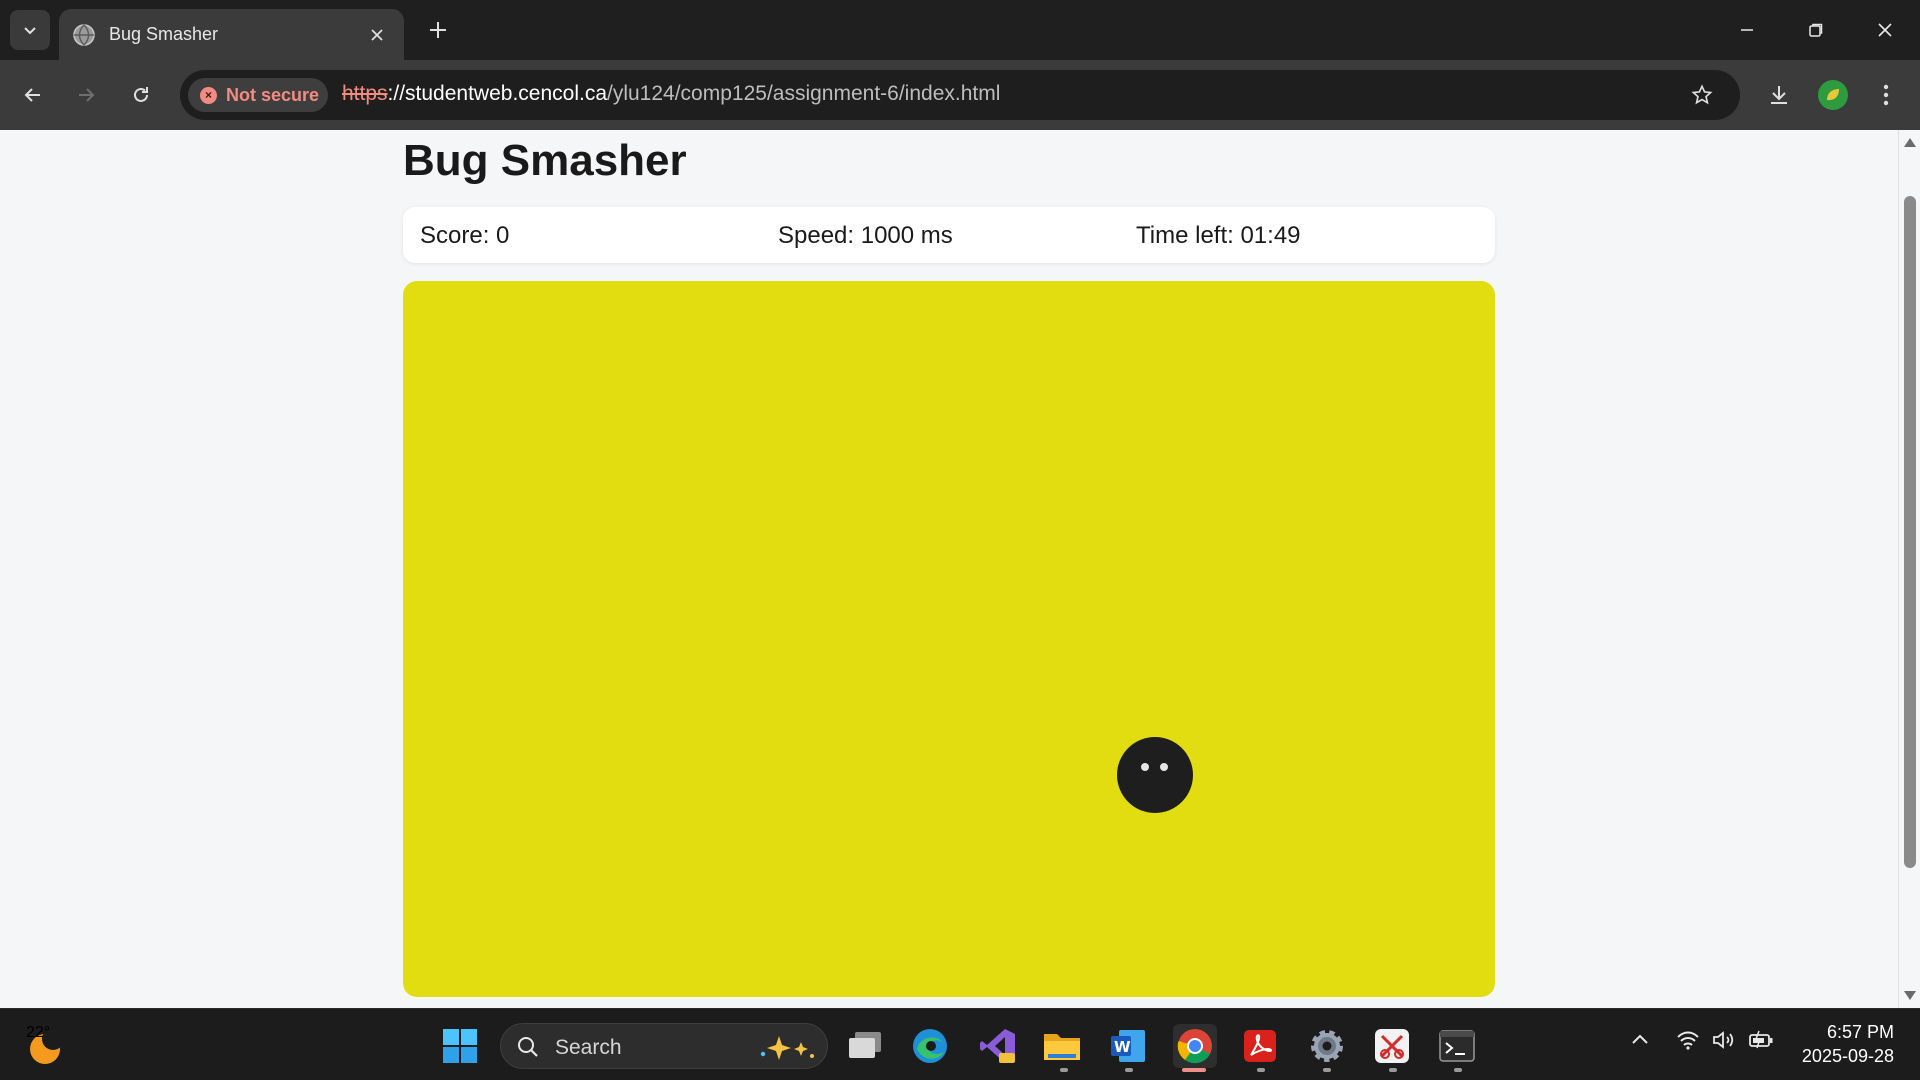 Image resolution: width=1920 pixels, height=1080 pixels. Describe the element at coordinates (1155, 775) in the screenshot. I see `bug` at that location.